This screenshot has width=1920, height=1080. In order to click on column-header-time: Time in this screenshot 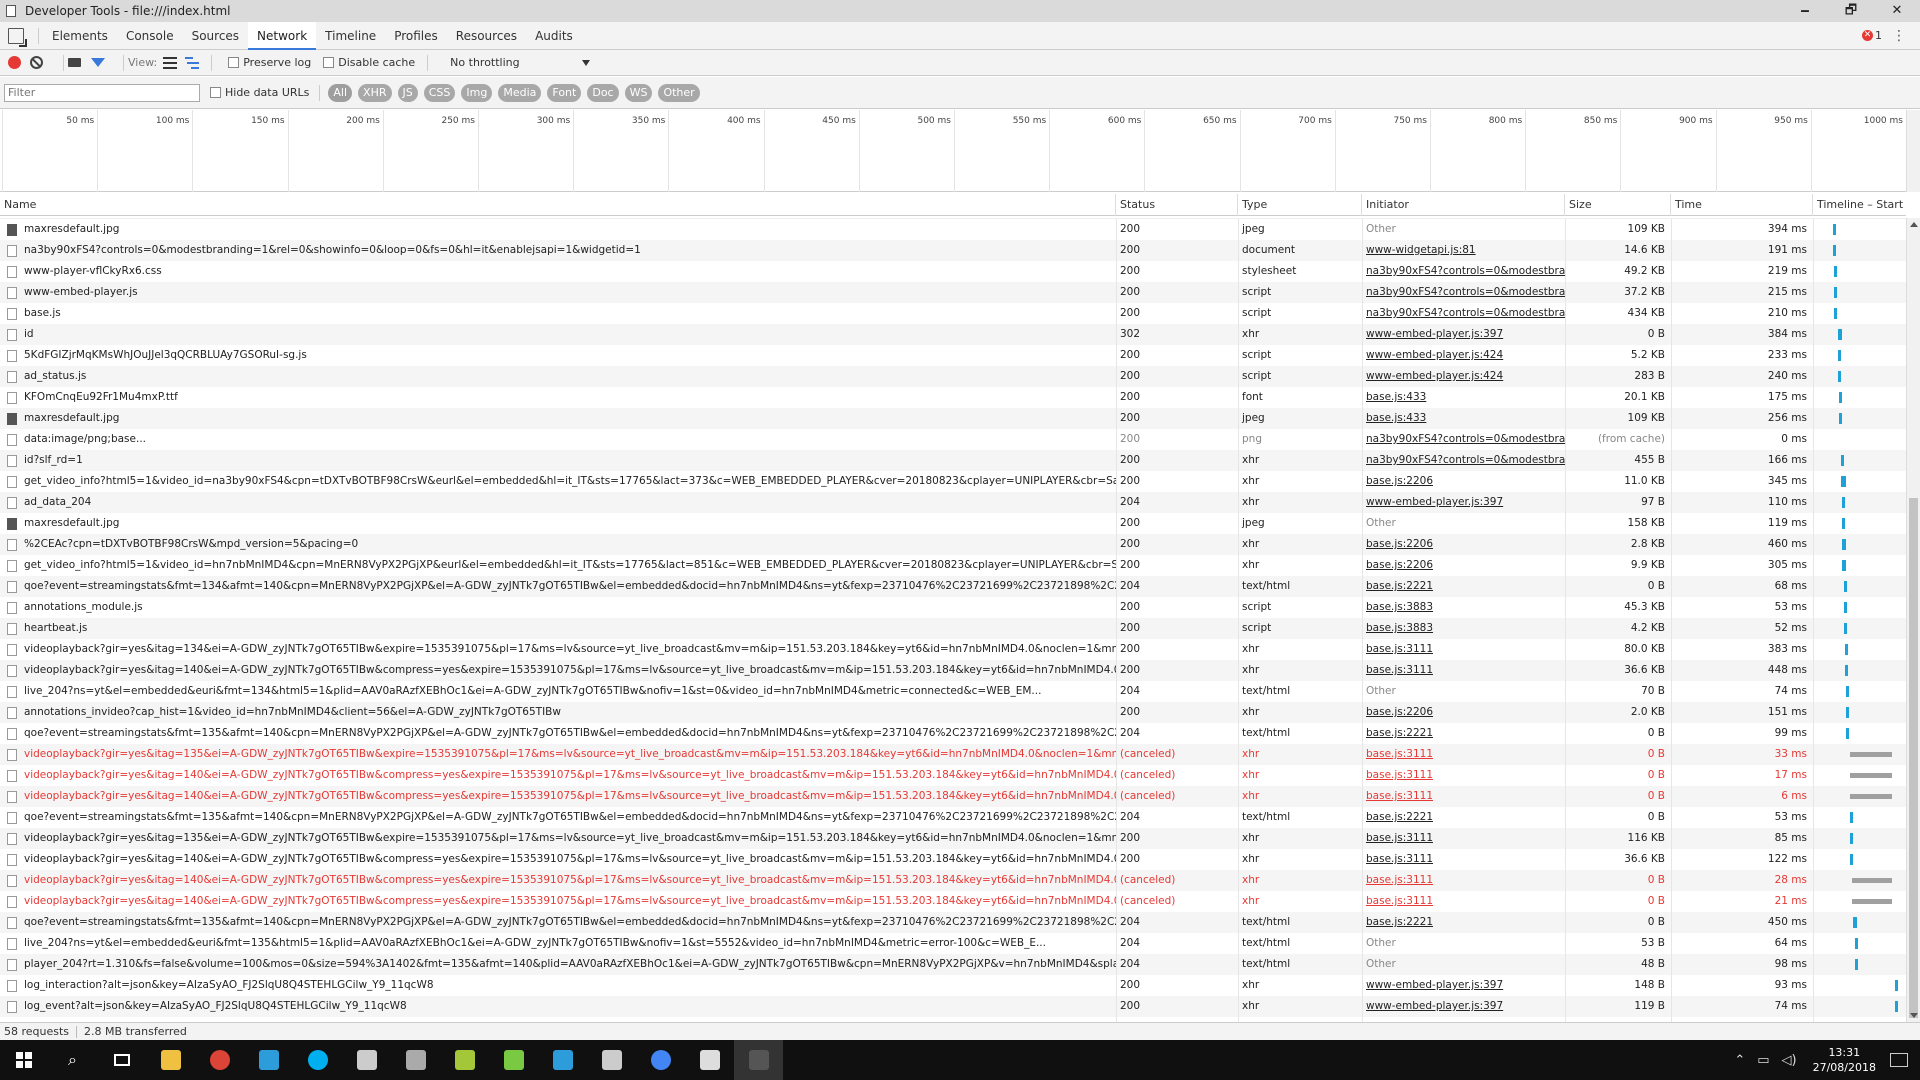, I will do `click(1742, 205)`.